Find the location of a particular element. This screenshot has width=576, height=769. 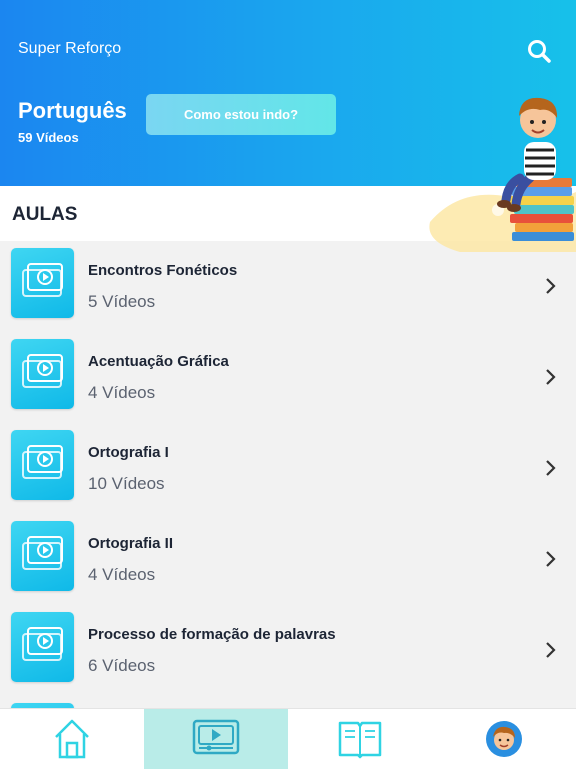

bottom-tab-bar is located at coordinates (288, 738).